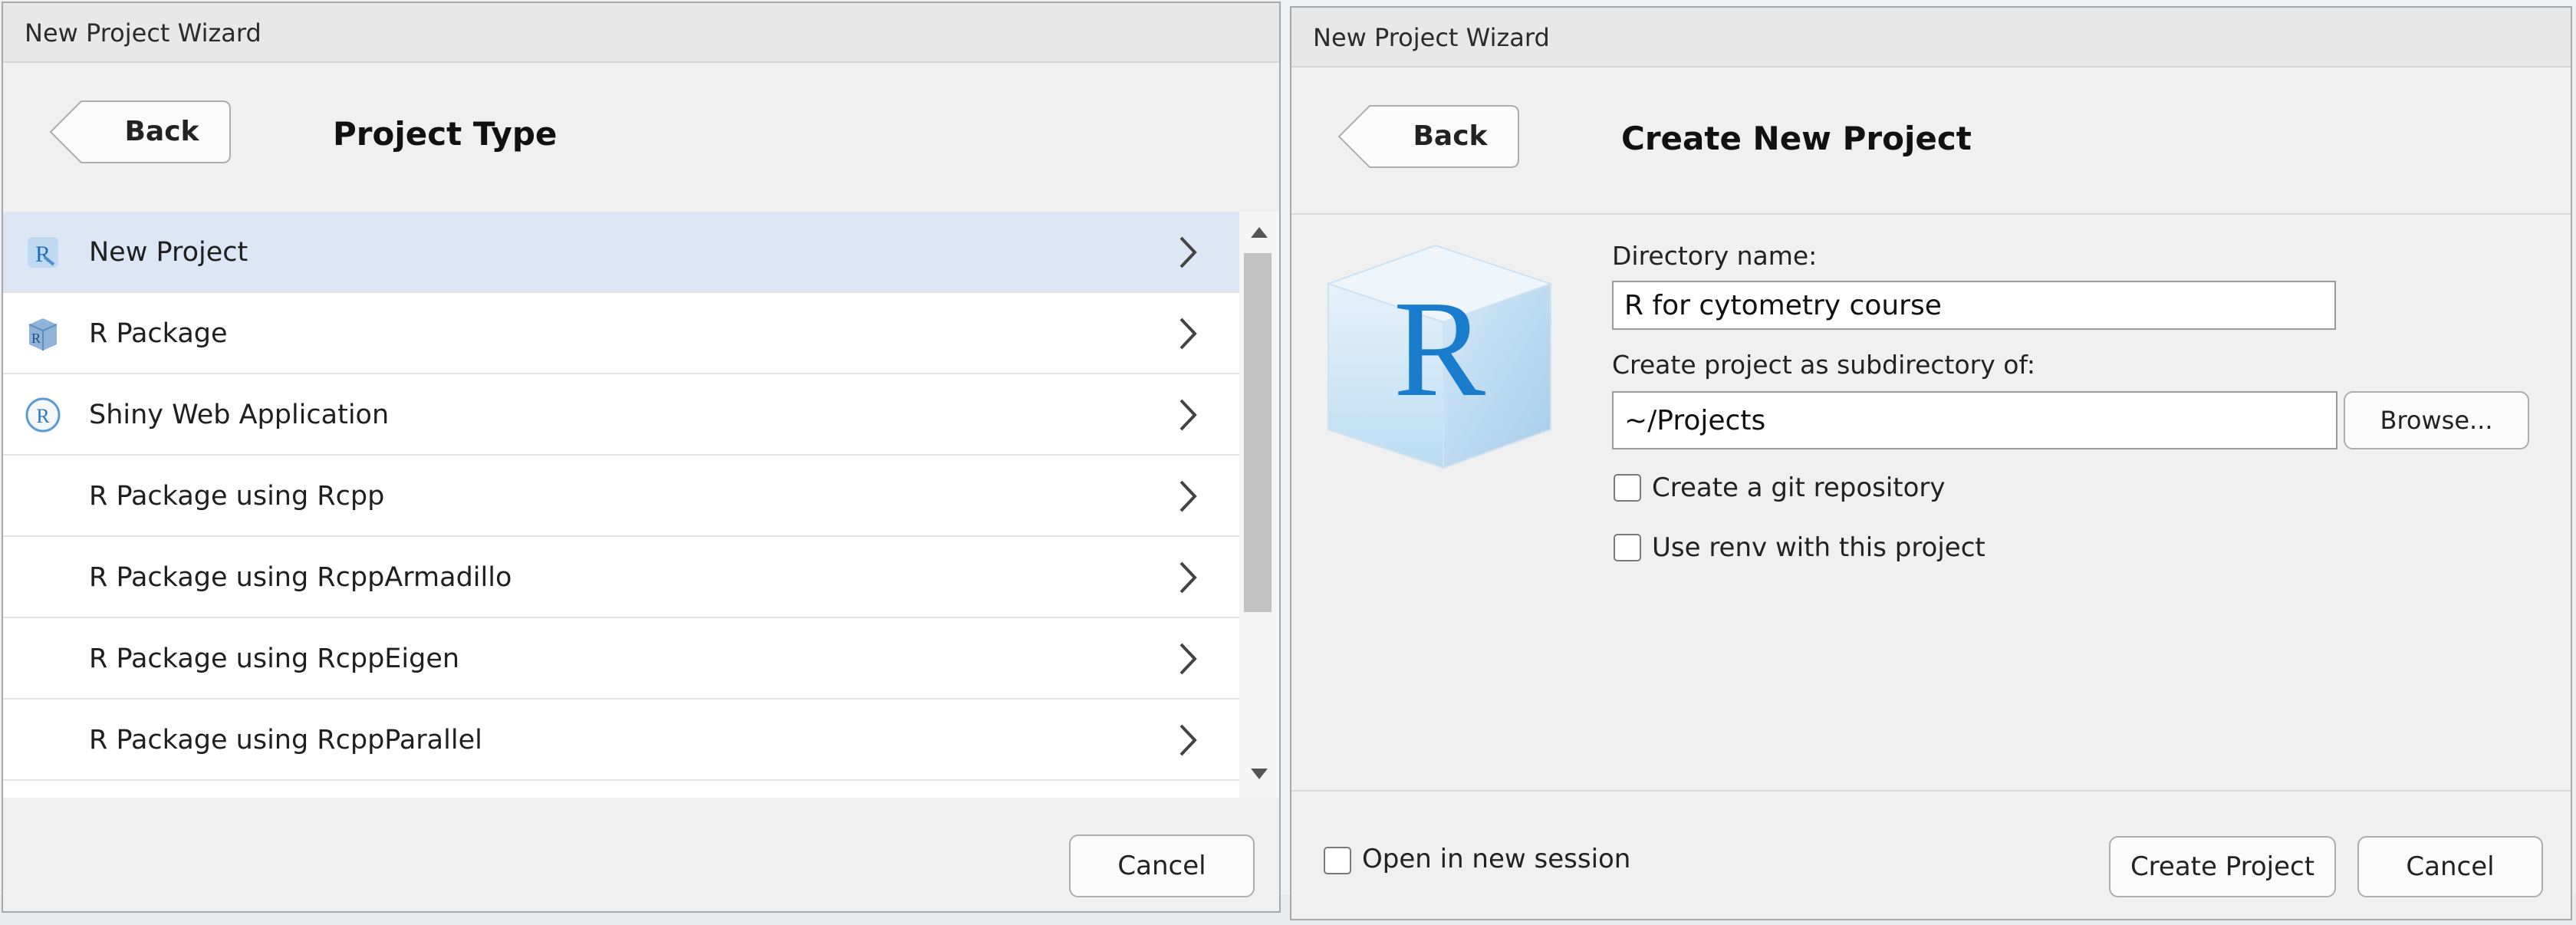 The image size is (2576, 925). What do you see at coordinates (274, 659) in the screenshot?
I see `list-item-label: R Package using RcppEigen` at bounding box center [274, 659].